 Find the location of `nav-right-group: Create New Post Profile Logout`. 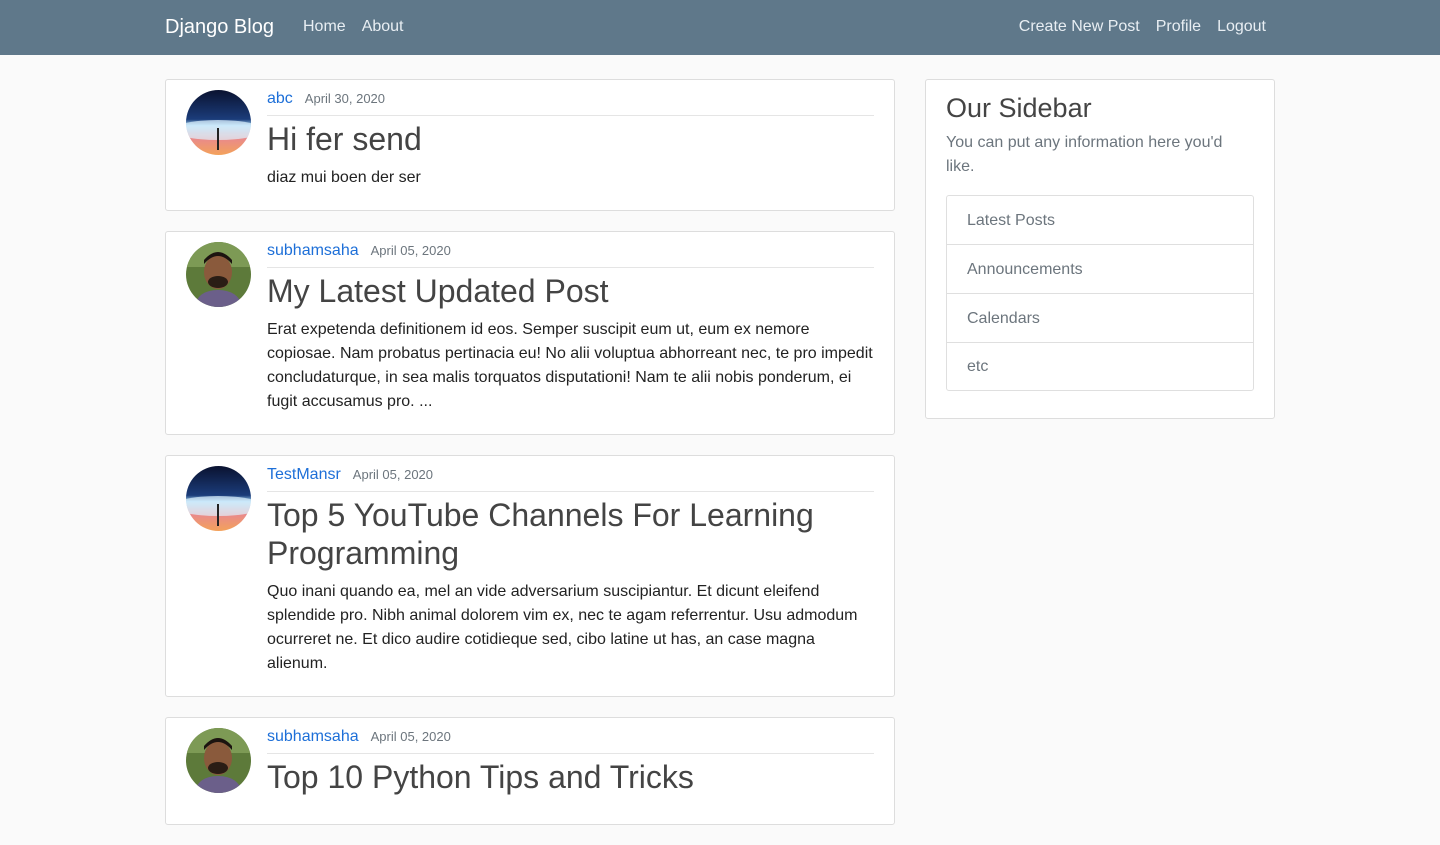

nav-right-group: Create New Post Profile Logout is located at coordinates (1134, 27).